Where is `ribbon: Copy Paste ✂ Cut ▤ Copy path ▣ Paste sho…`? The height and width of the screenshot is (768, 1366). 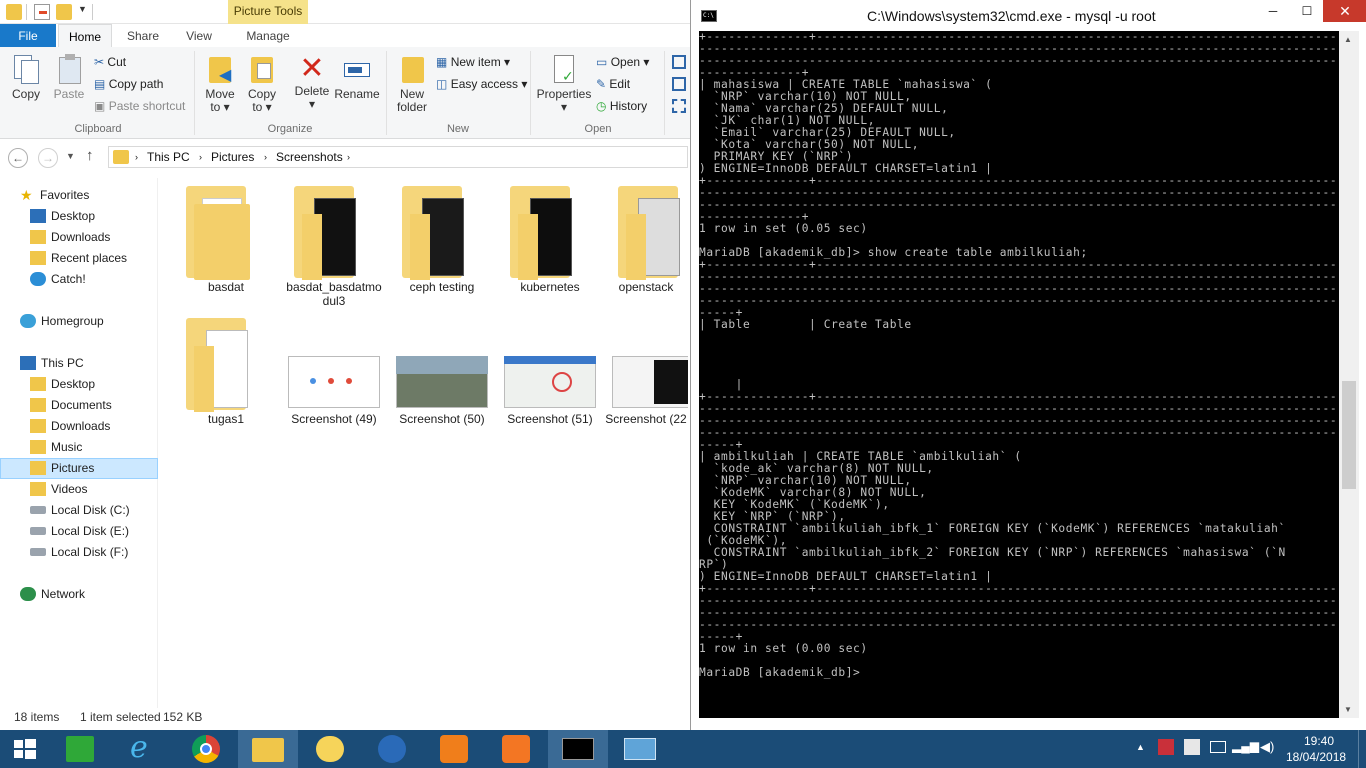 ribbon: Copy Paste ✂ Cut ▤ Copy path ▣ Paste sho… is located at coordinates (345, 93).